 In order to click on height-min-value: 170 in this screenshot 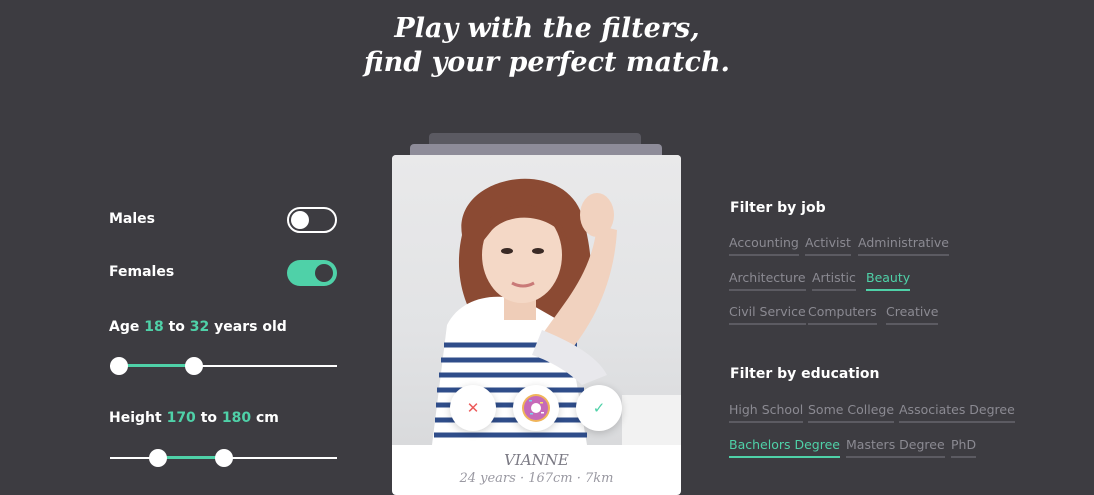, I will do `click(181, 418)`.